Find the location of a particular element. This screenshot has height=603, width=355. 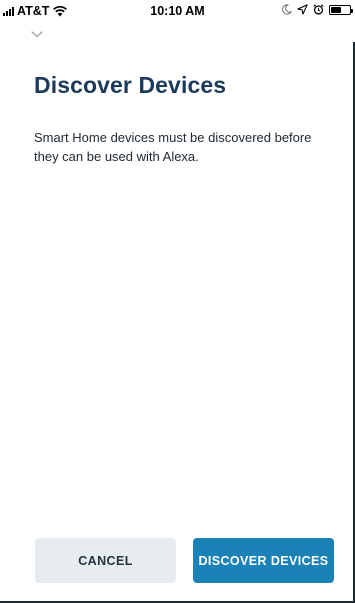

discover-devices-button: DISCOVER DEVICES is located at coordinates (263, 560).